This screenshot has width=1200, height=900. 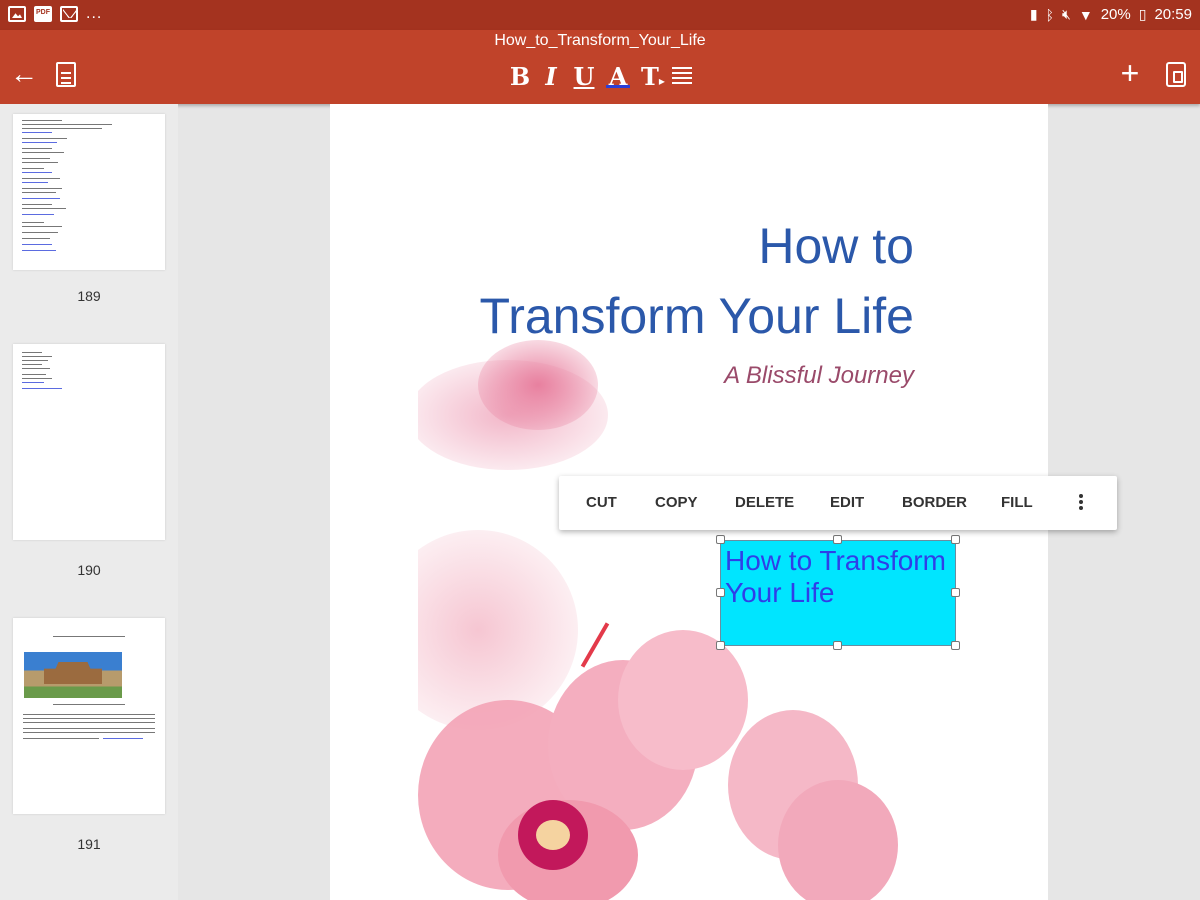 What do you see at coordinates (618, 86) in the screenshot?
I see `font-color-swatch` at bounding box center [618, 86].